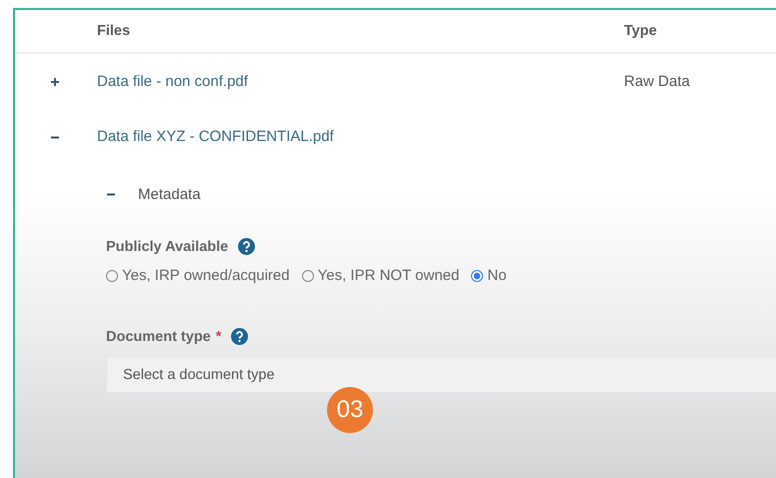 This screenshot has height=478, width=776. I want to click on file-link: Data file - non conf.pdf, so click(360, 81).